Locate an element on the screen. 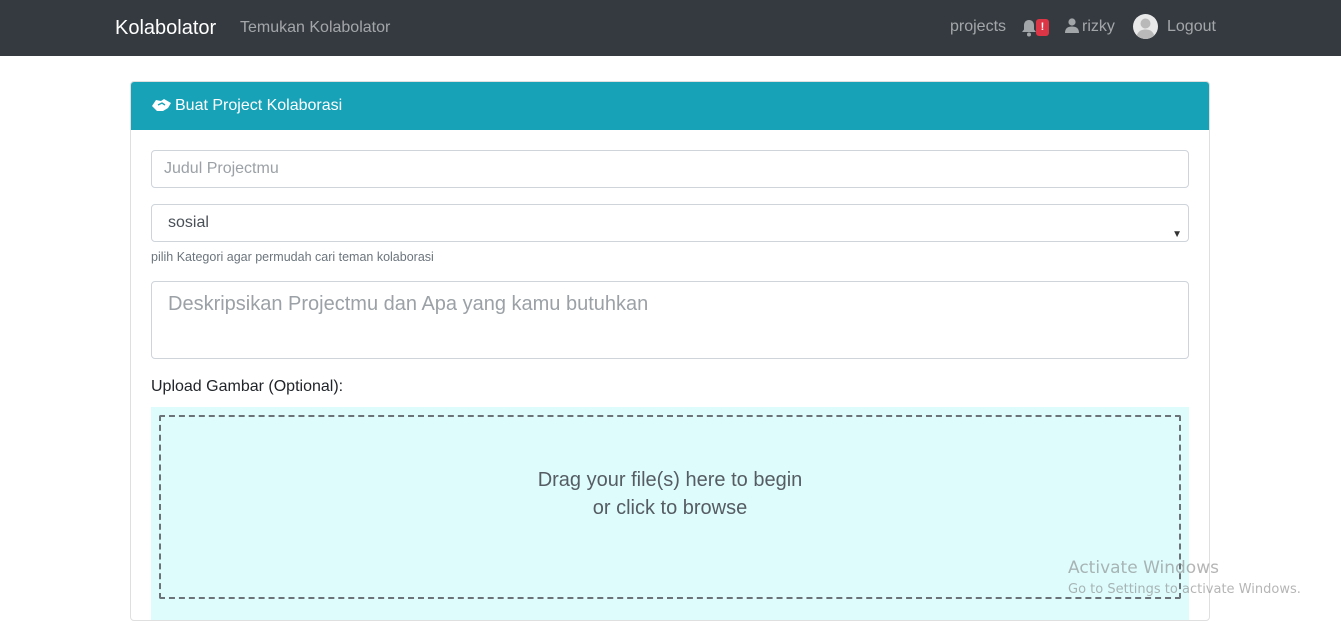 The height and width of the screenshot is (621, 1341). user-icon is located at coordinates (1072, 25).